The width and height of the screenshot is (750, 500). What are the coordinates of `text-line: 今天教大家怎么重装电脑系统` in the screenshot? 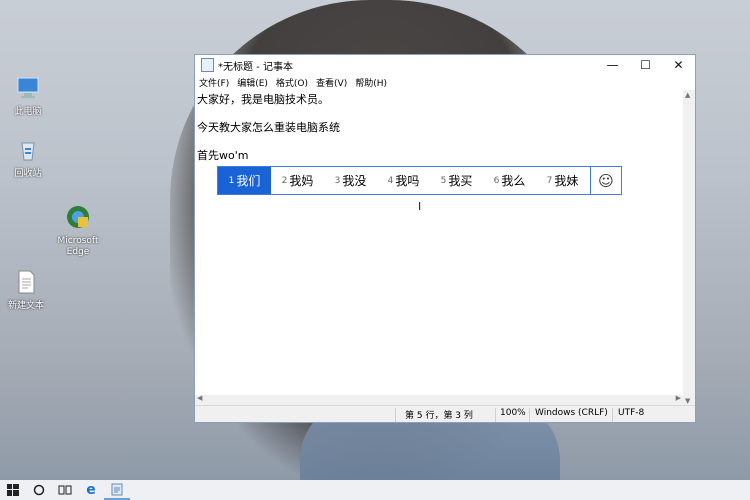 It's located at (268, 127).